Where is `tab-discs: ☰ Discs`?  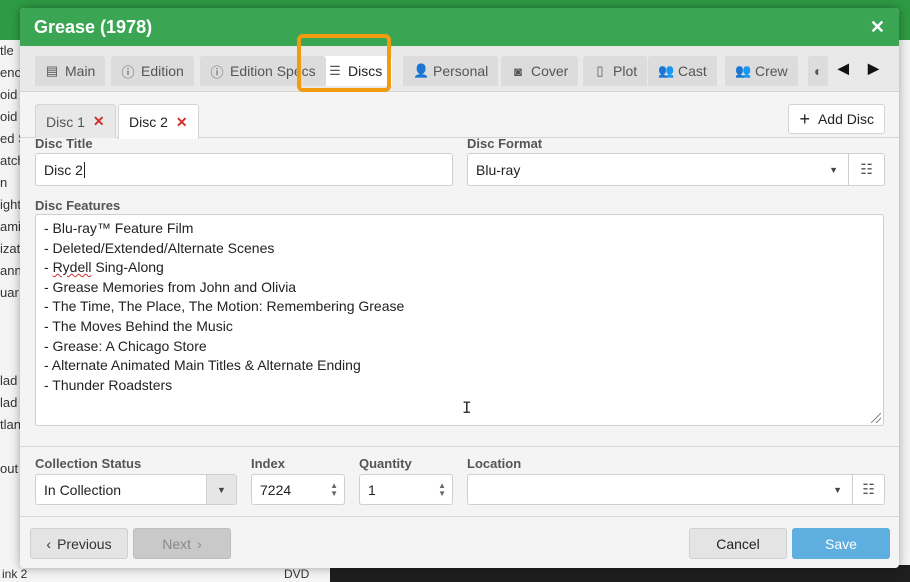
tab-discs: ☰ Discs is located at coordinates (355, 71).